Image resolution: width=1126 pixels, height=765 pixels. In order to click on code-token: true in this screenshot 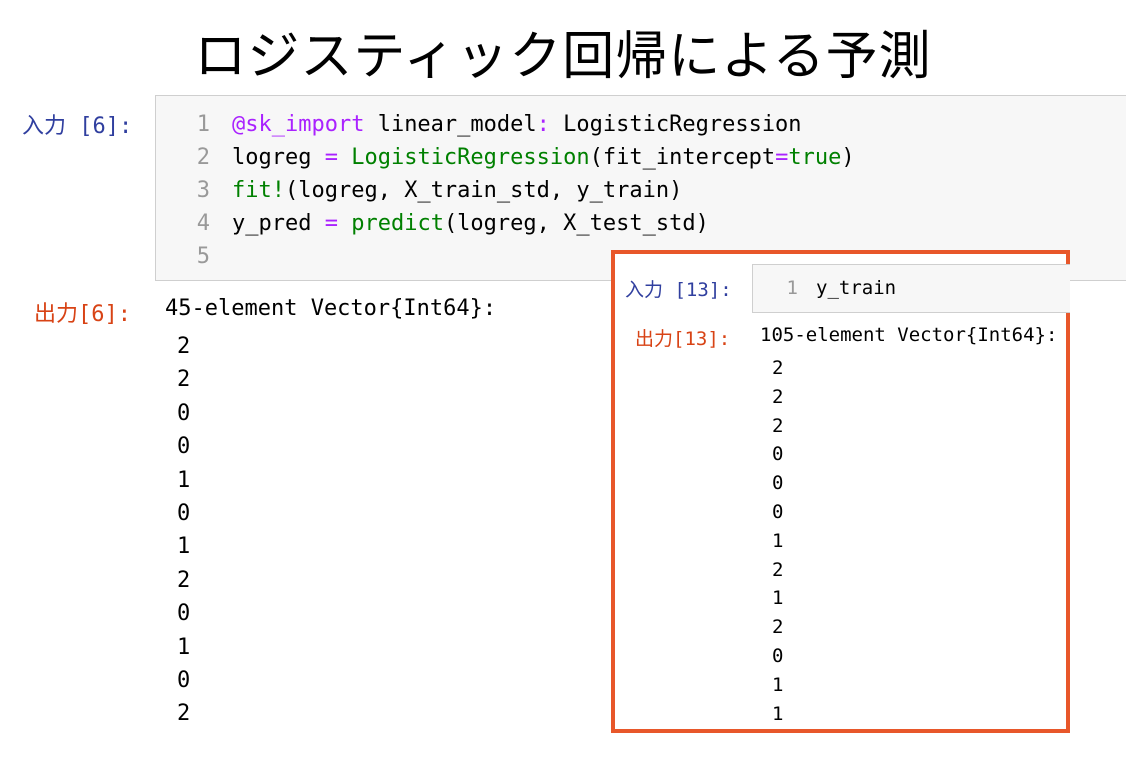, I will do `click(815, 157)`.